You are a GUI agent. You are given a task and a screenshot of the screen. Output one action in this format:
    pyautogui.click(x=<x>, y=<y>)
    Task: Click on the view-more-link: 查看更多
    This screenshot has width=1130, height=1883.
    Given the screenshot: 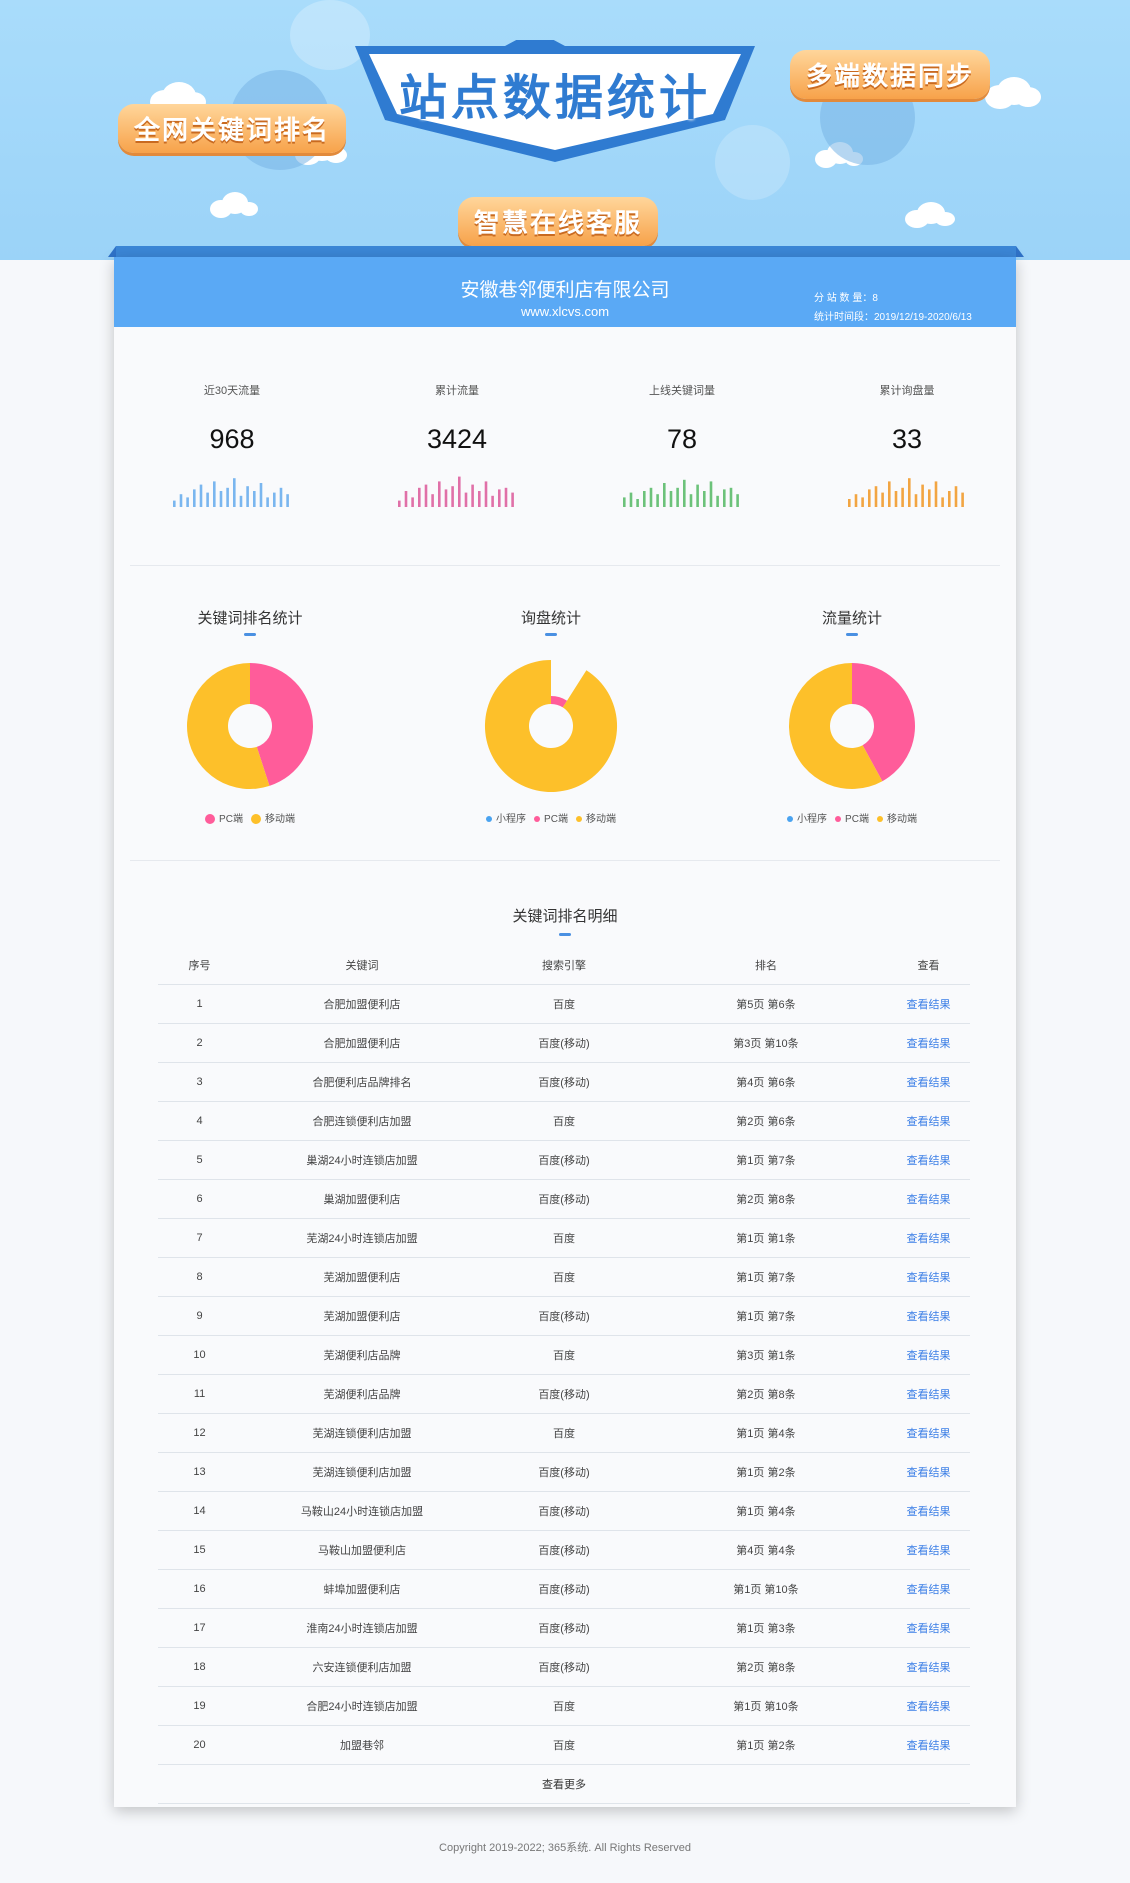 What is the action you would take?
    pyautogui.click(x=564, y=1784)
    